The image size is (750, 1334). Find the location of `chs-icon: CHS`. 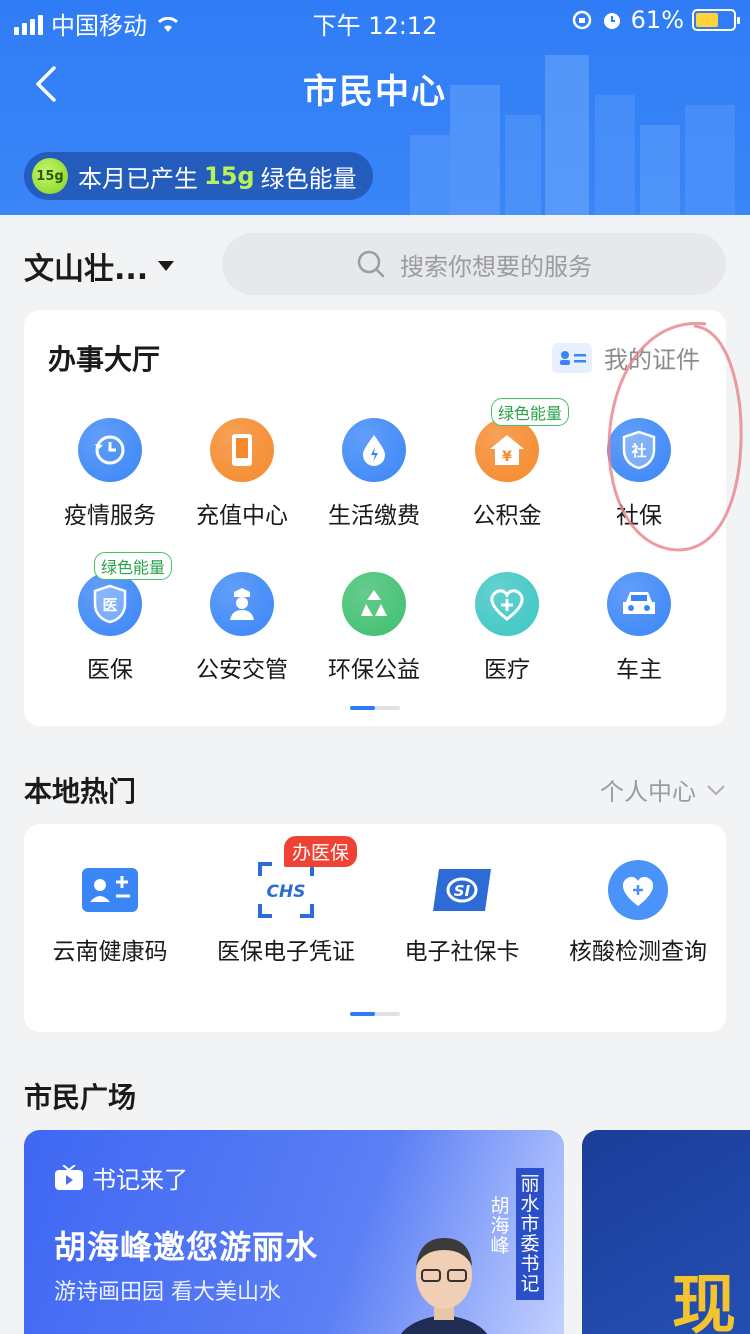

chs-icon: CHS is located at coordinates (286, 890).